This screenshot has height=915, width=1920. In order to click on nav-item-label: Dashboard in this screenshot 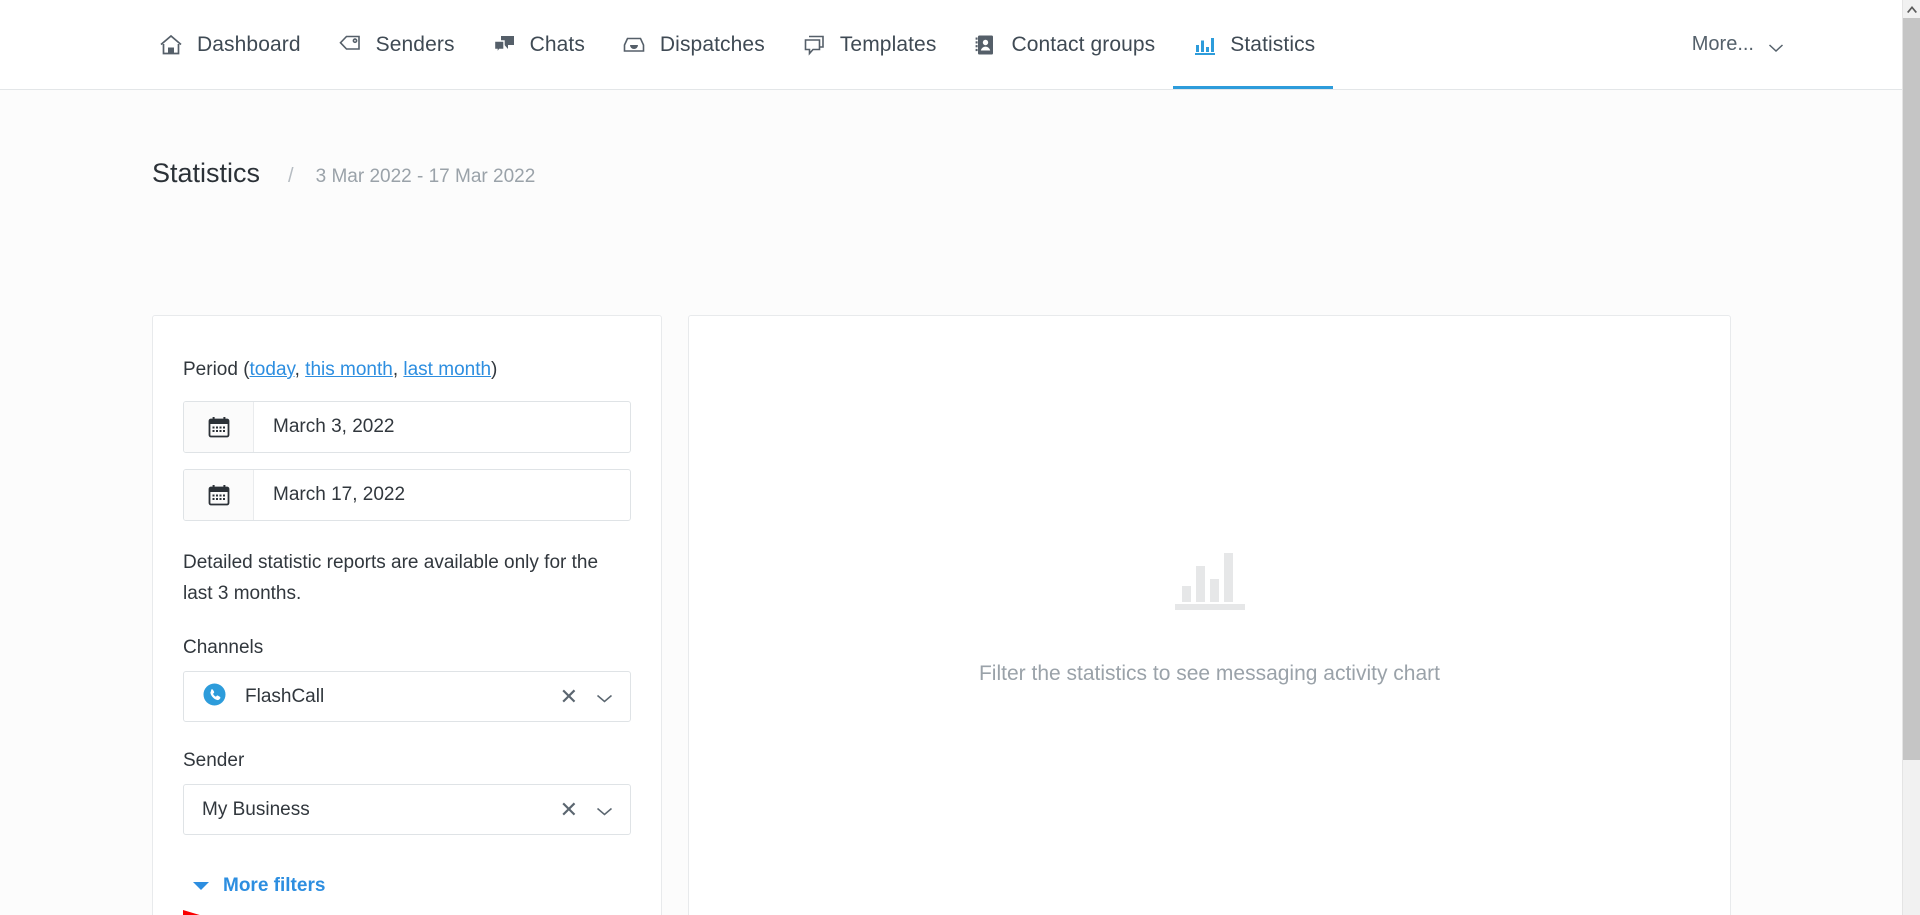, I will do `click(249, 44)`.